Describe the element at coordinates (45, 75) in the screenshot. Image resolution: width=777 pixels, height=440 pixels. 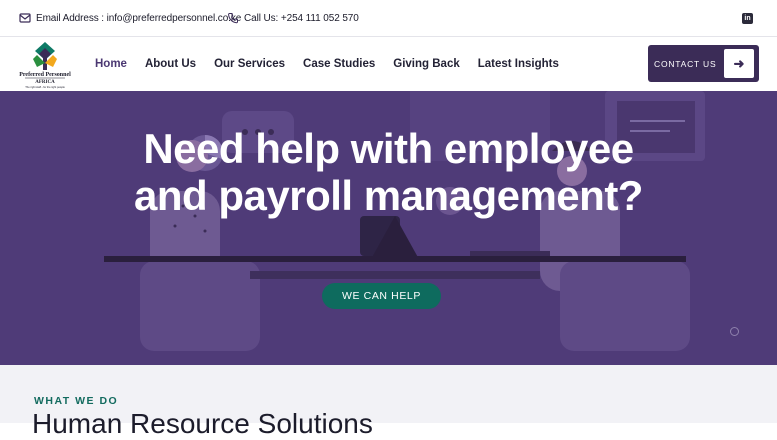
I see `logo-name-line1: Preferred Personnel` at that location.